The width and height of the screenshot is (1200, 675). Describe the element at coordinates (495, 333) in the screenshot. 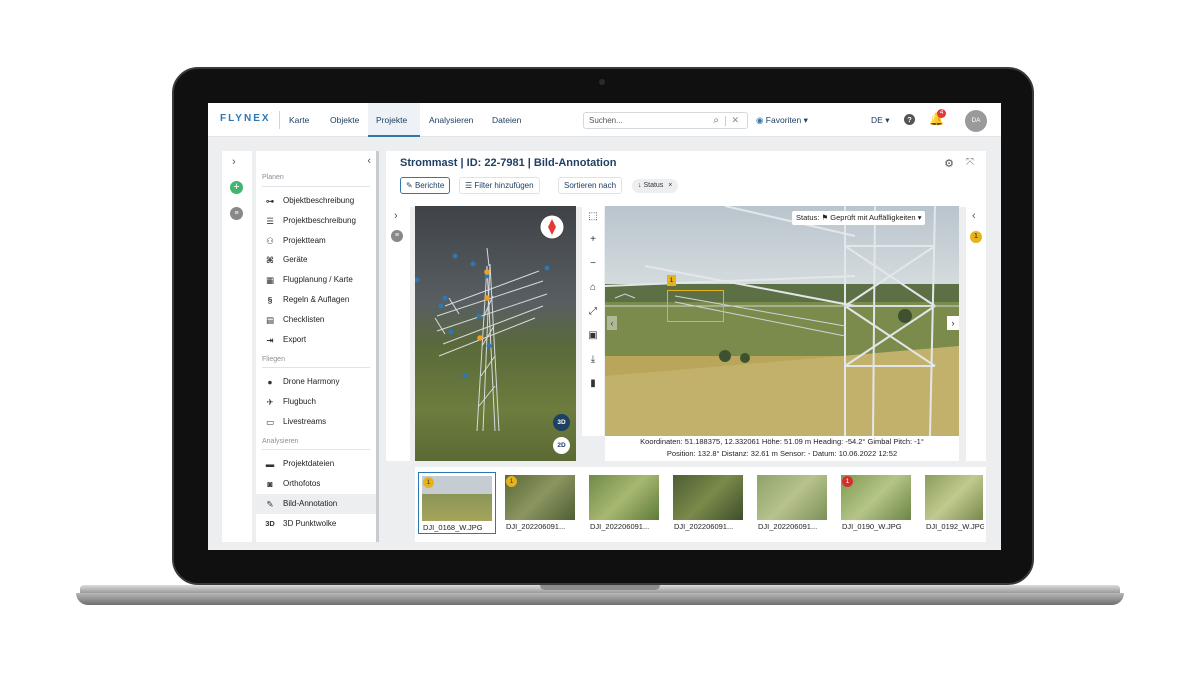

I see `3d-model-viewer: 3D 2D` at that location.